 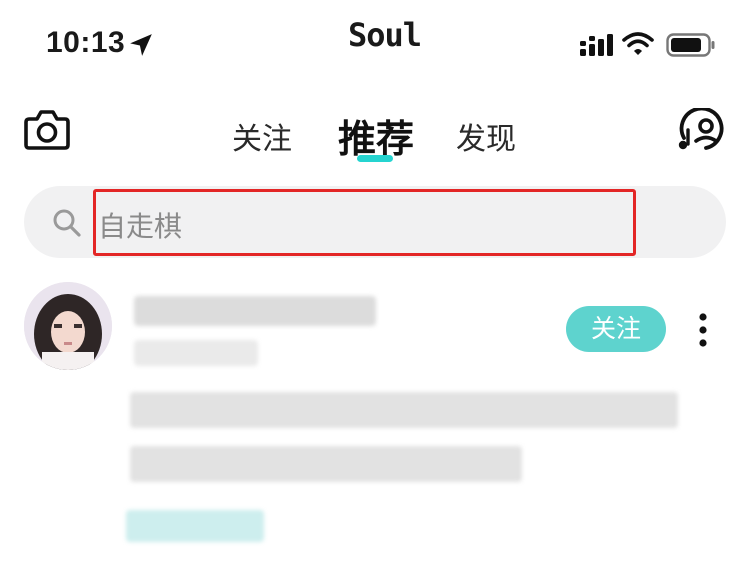 I want to click on battery-icon, so click(x=690, y=45).